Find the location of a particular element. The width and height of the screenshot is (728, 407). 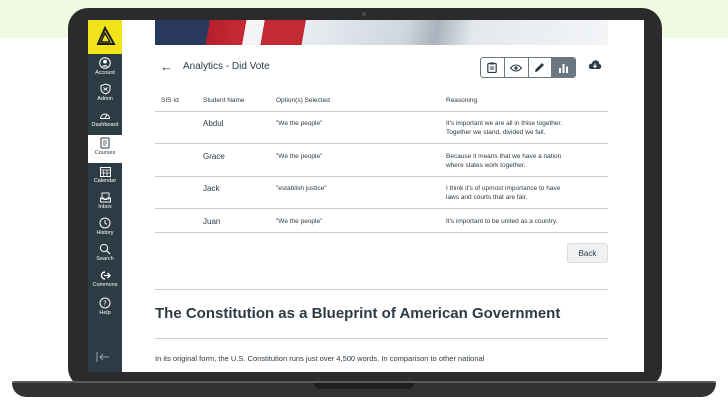

col-header-reasoning: Reasoning is located at coordinates (462, 100).